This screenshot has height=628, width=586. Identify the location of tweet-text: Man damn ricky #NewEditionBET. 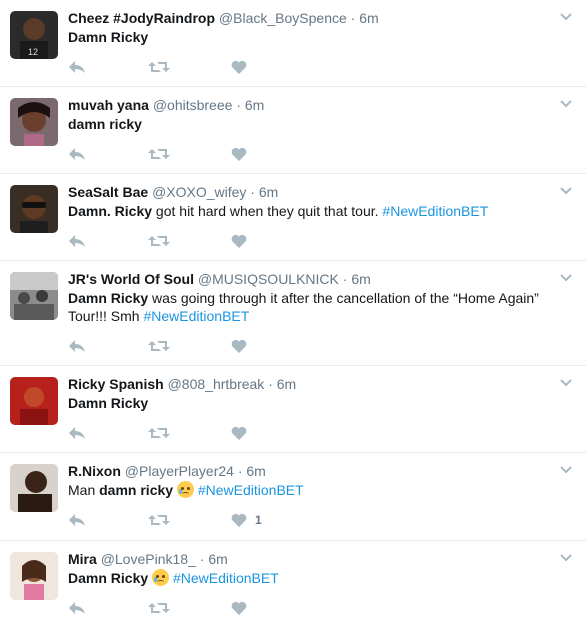
(313, 490).